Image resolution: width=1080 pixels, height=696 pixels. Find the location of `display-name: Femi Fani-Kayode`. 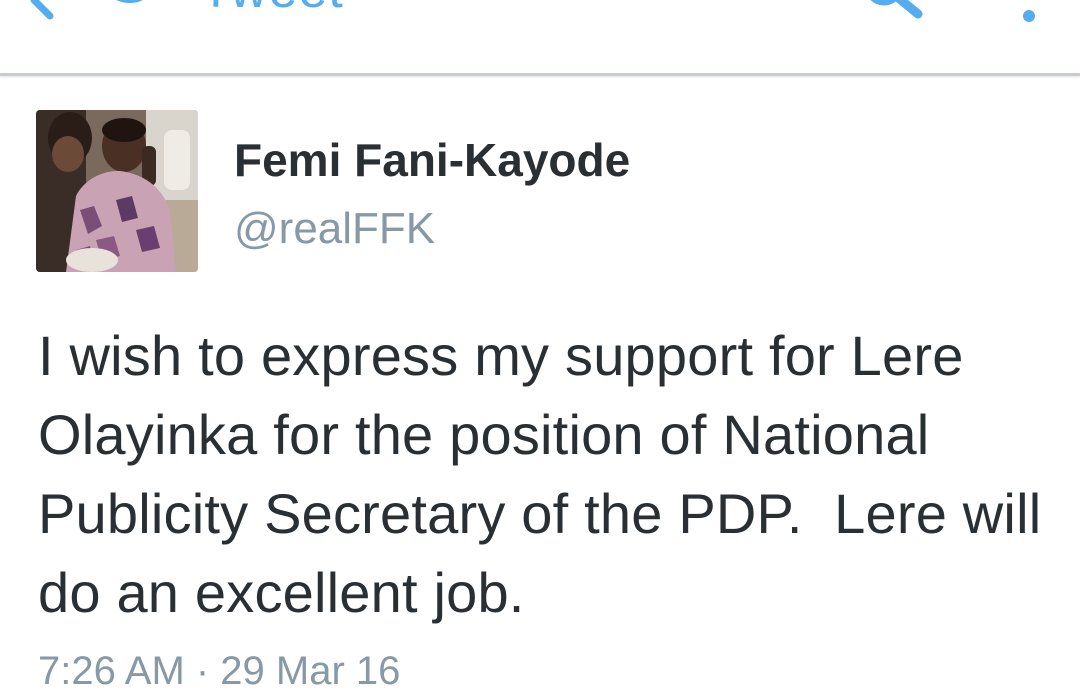

display-name: Femi Fani-Kayode is located at coordinates (432, 160).